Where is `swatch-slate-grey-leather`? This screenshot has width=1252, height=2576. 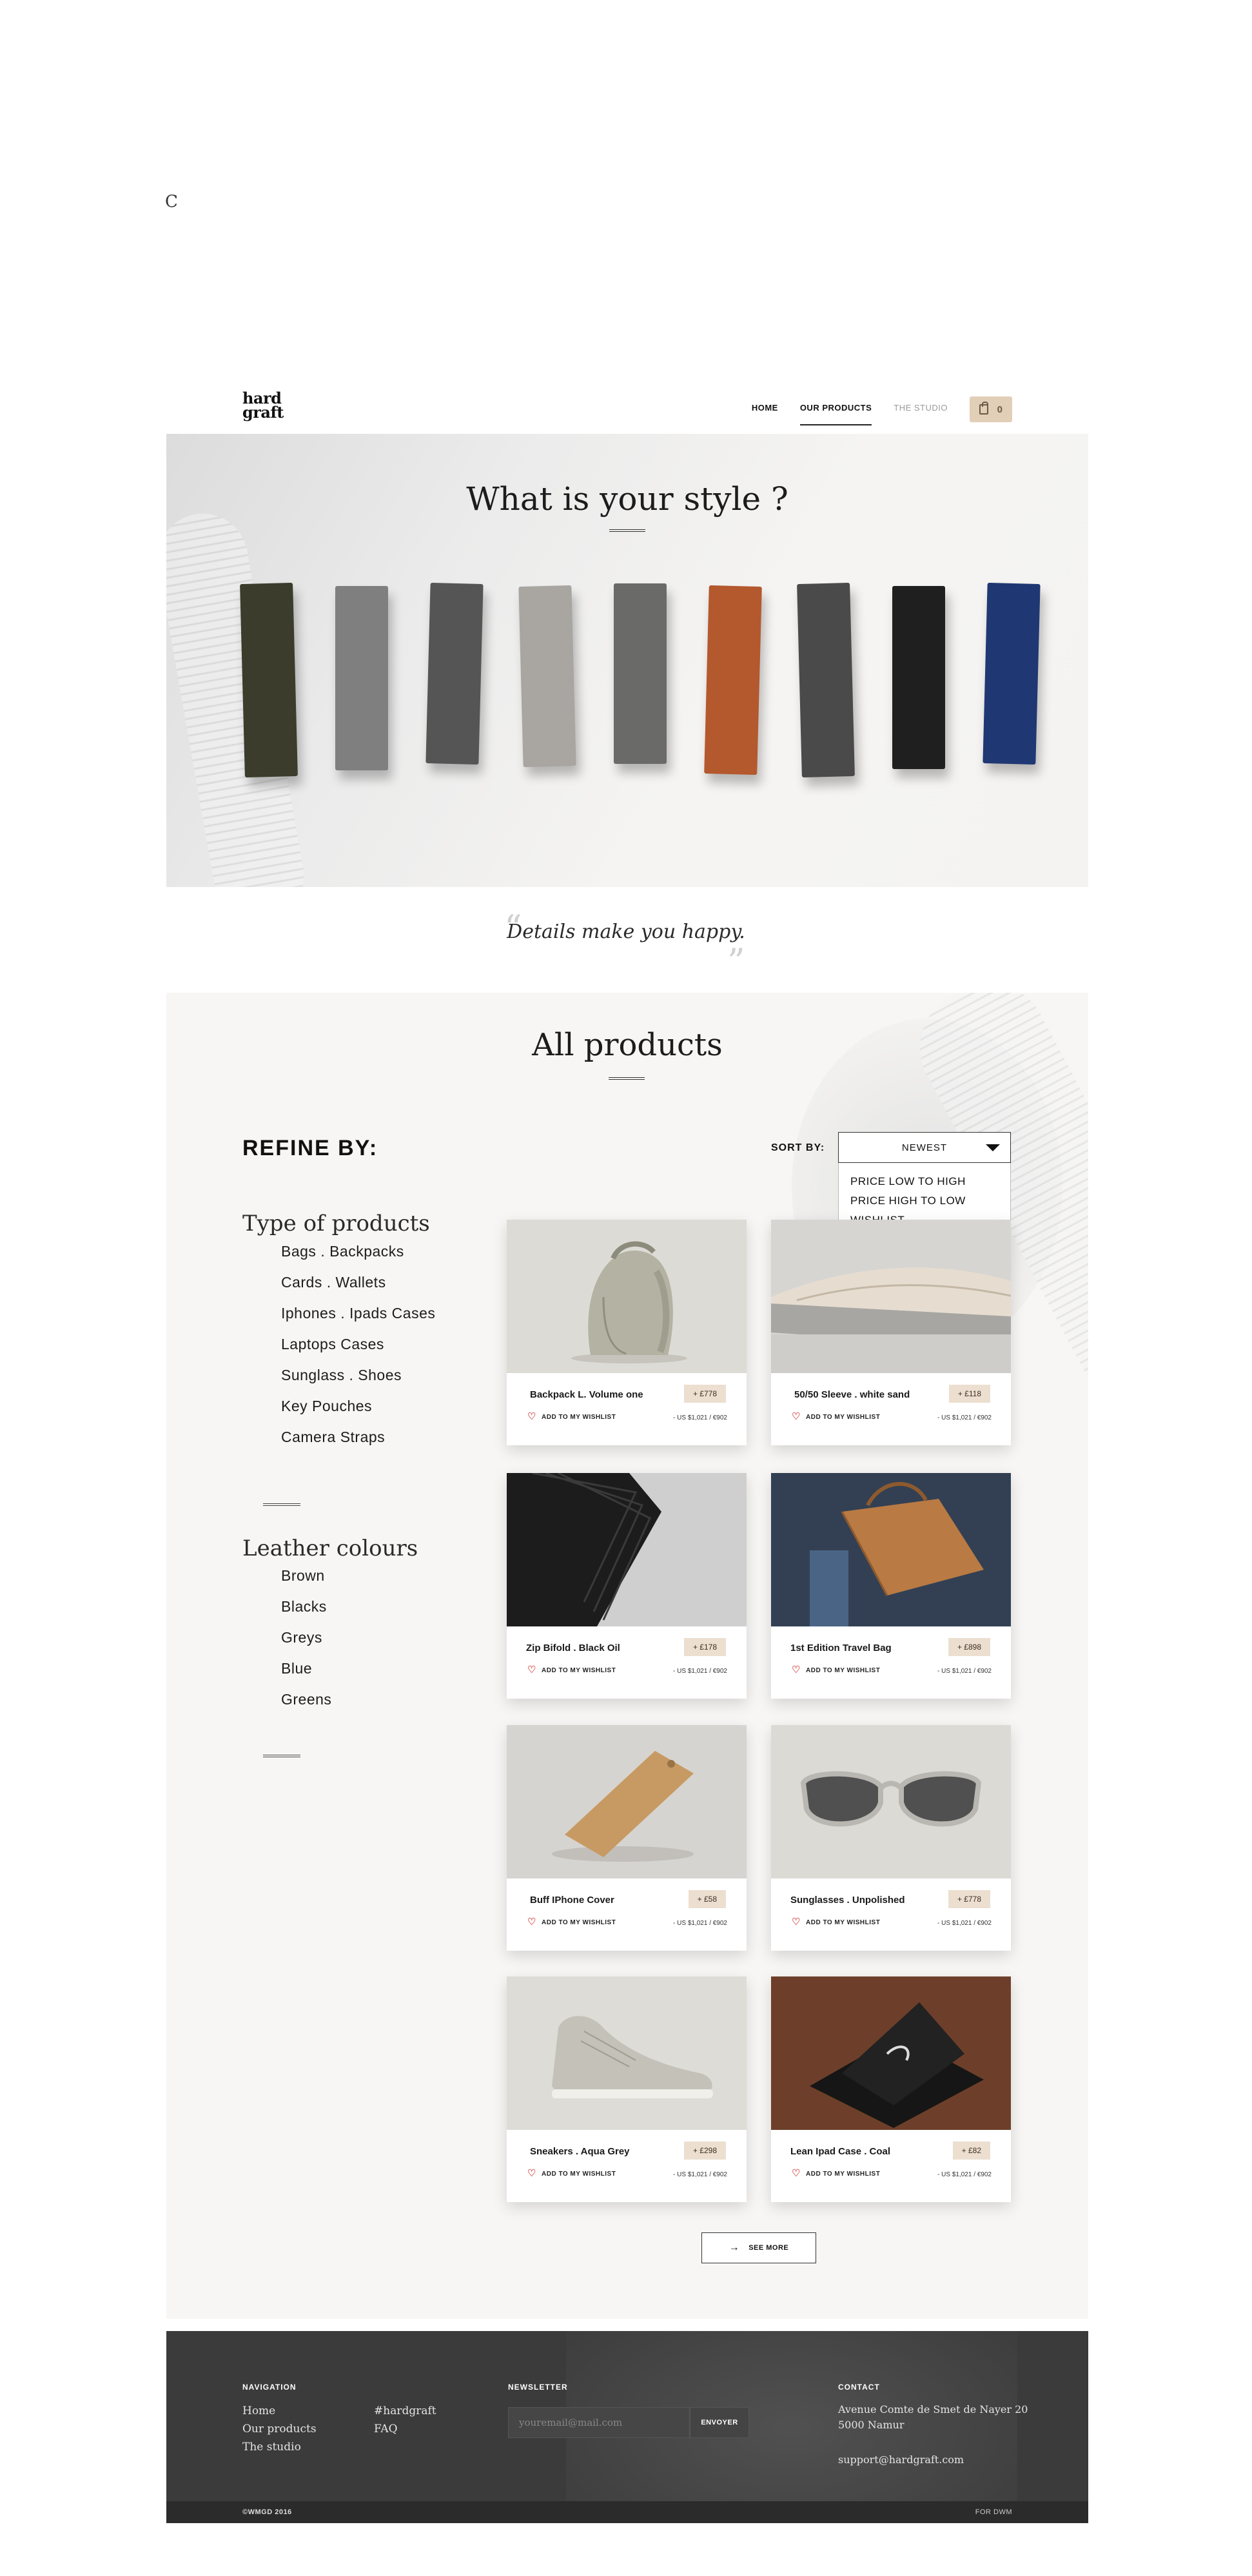 swatch-slate-grey-leather is located at coordinates (640, 673).